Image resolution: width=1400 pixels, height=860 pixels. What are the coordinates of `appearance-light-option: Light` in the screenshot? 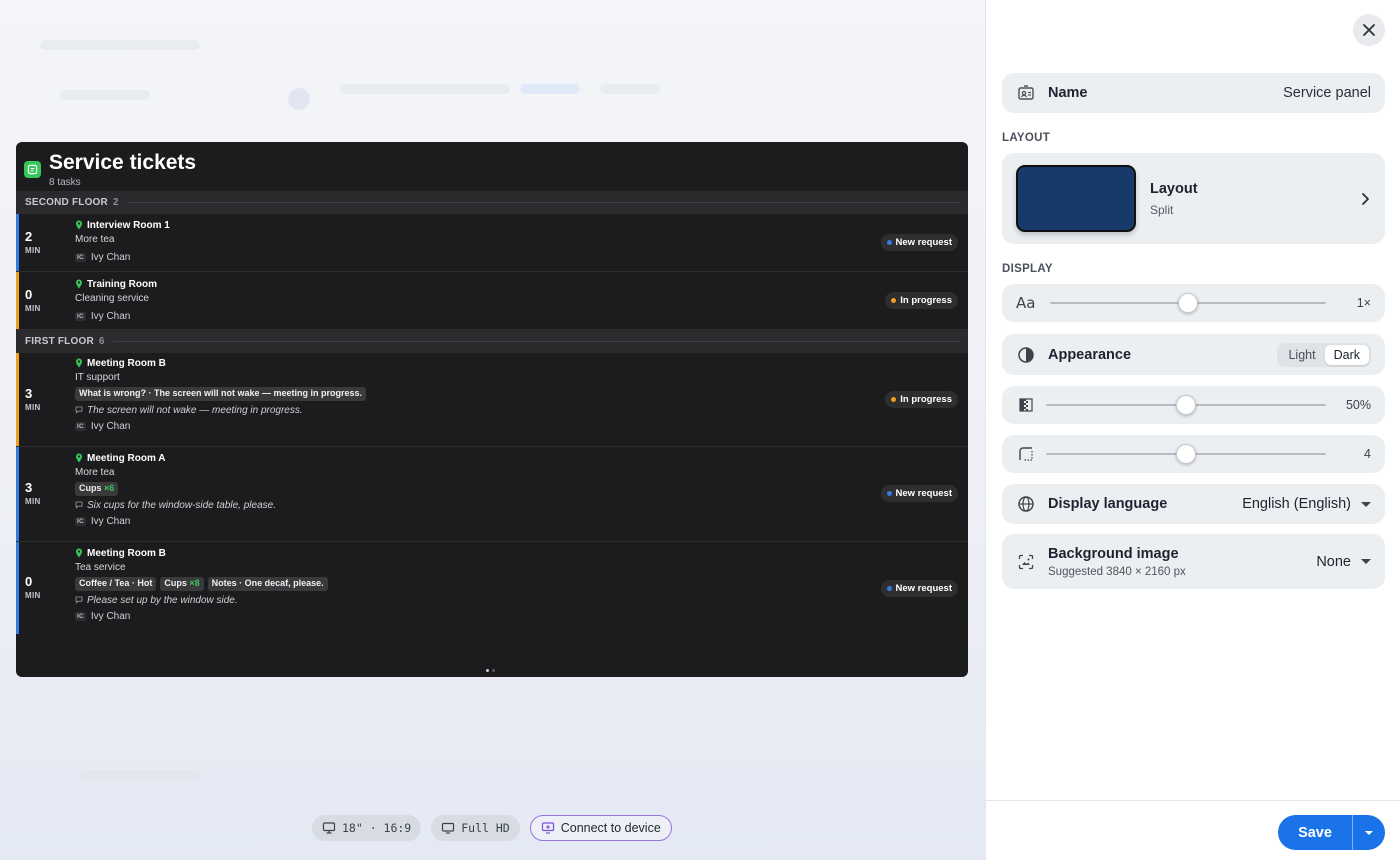 It's located at (1301, 355).